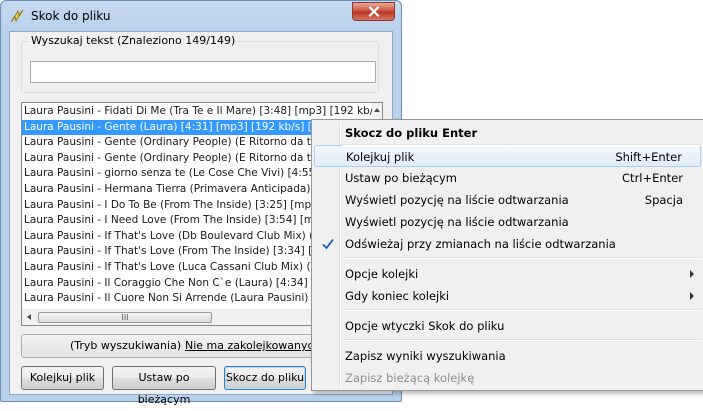 The width and height of the screenshot is (703, 411). I want to click on close-button, so click(373, 11).